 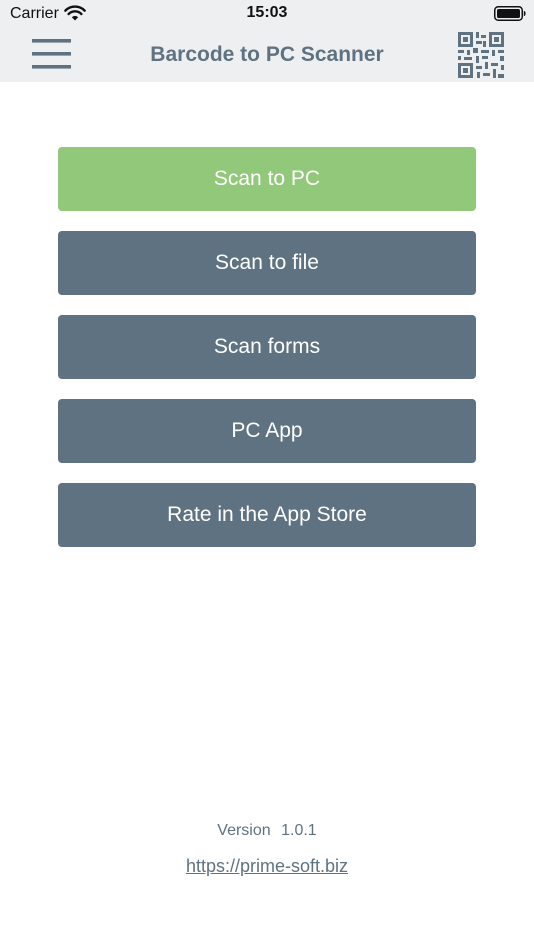 What do you see at coordinates (267, 263) in the screenshot?
I see `scan-to-file-button: Scan to file` at bounding box center [267, 263].